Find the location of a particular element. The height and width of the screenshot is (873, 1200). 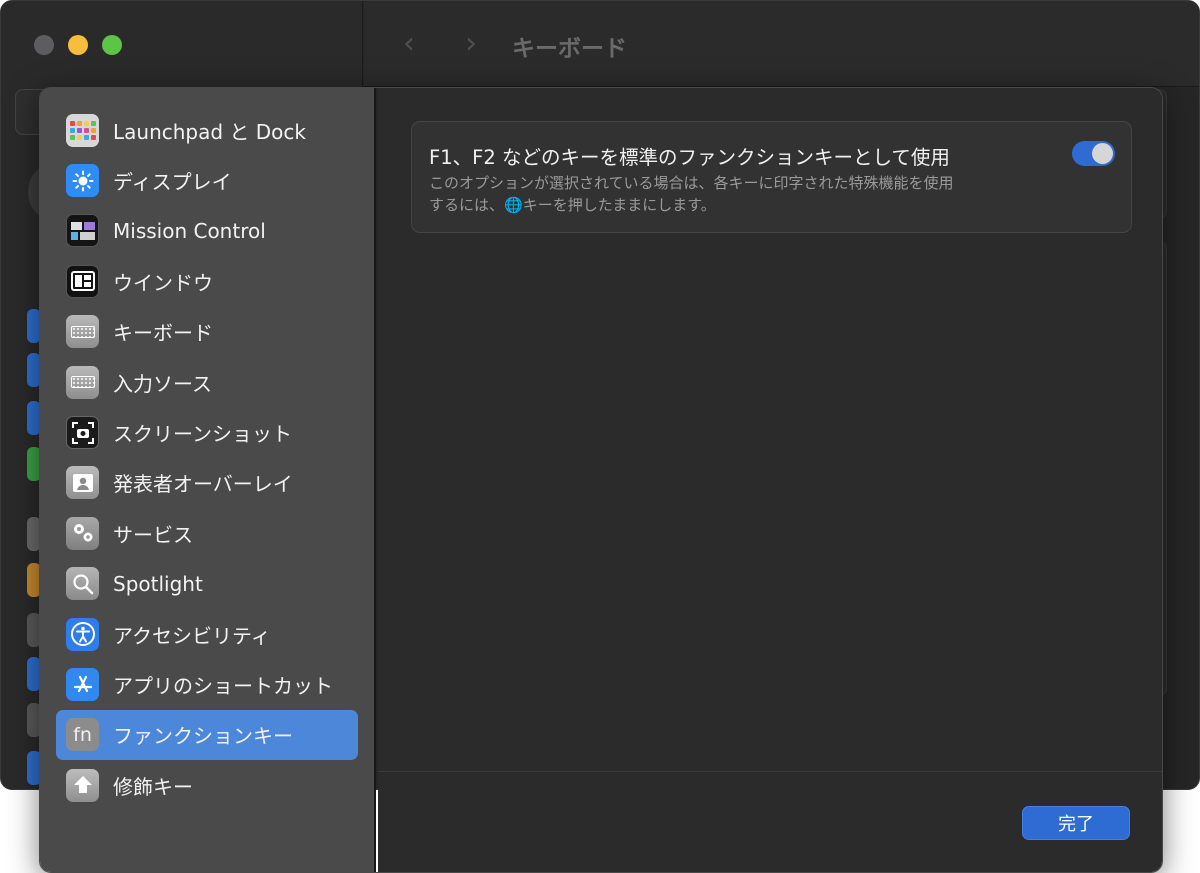

option-description-line1: このオプションが選択されている場合は、各キーに印字された特殊機能を使用 is located at coordinates (691, 183).